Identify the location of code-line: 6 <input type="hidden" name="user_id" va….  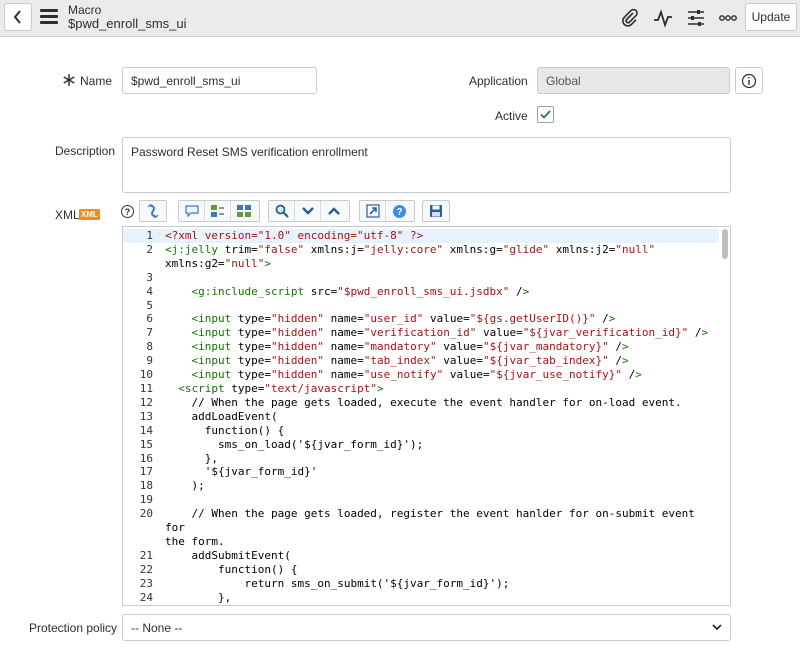
(421, 319).